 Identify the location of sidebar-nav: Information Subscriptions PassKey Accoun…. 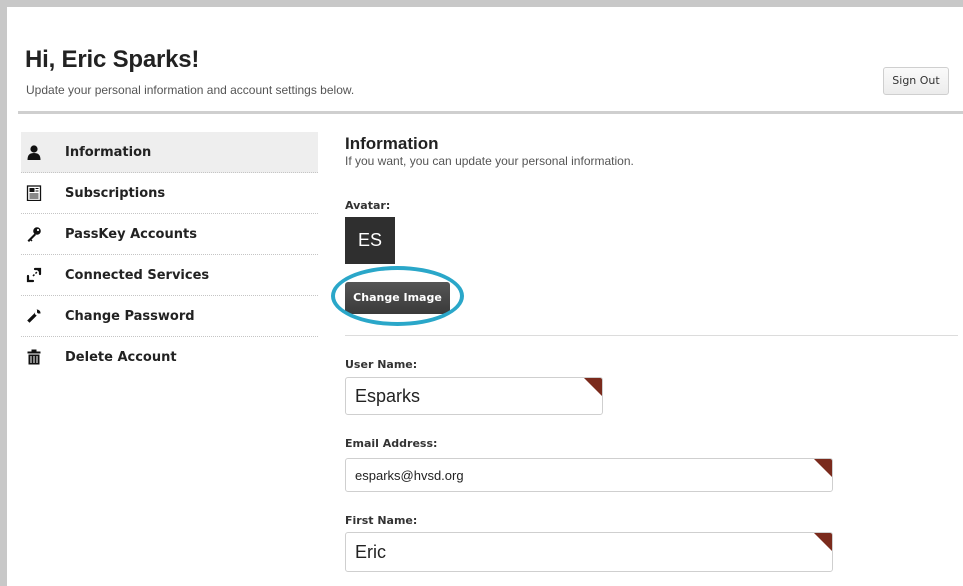
(169, 255).